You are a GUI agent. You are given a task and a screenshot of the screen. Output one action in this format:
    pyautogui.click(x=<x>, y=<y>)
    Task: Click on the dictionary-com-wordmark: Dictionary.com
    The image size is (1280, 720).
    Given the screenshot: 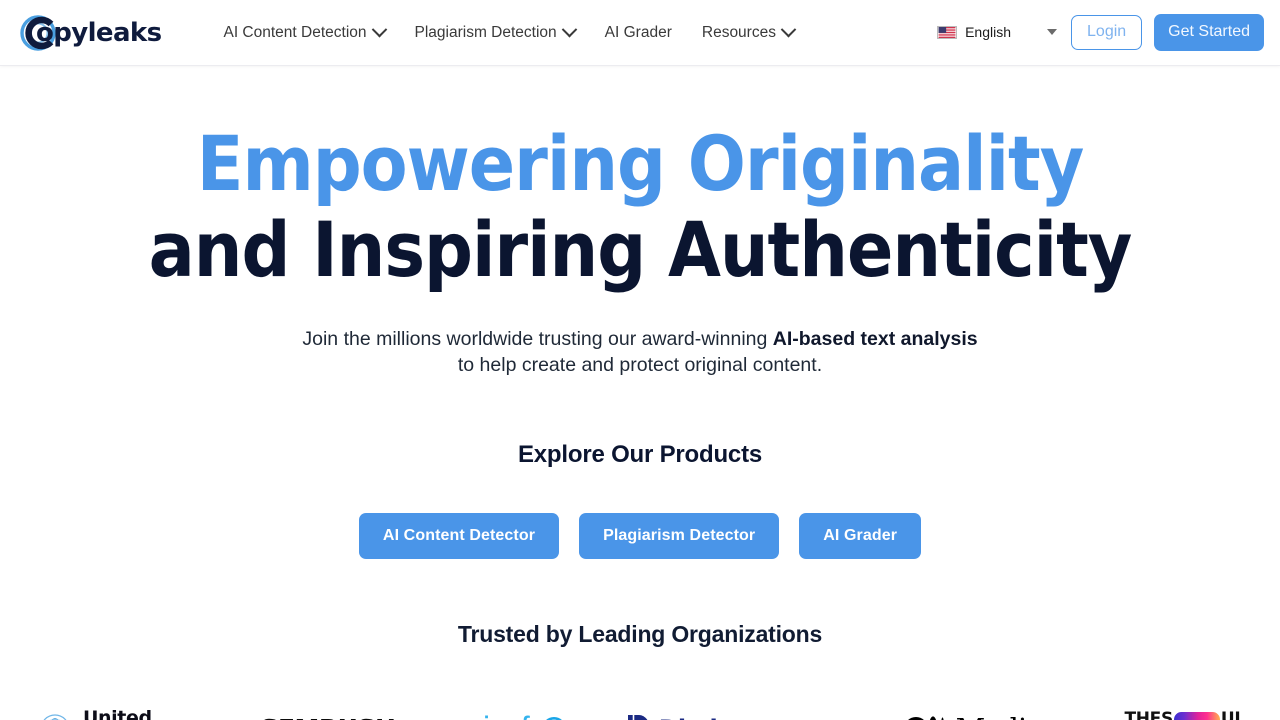 What is the action you would take?
    pyautogui.click(x=755, y=717)
    